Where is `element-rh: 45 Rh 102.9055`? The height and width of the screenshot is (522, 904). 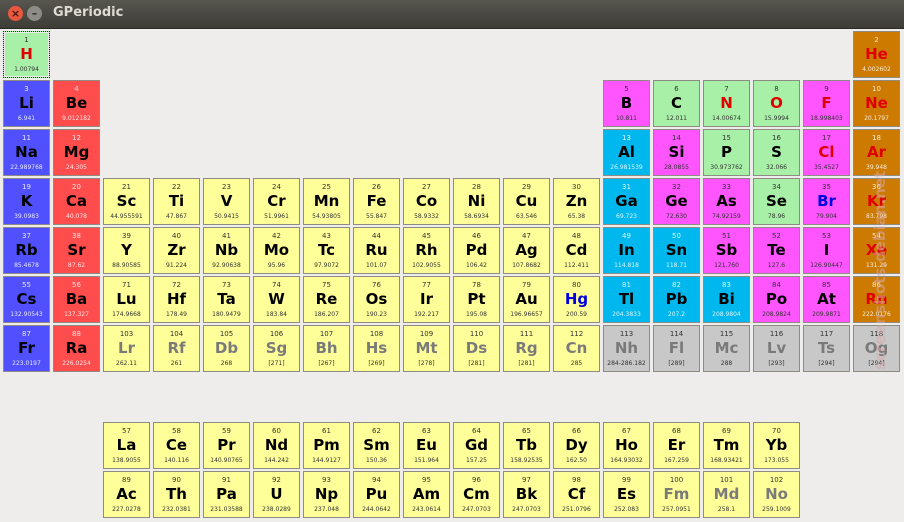 element-rh: 45 Rh 102.9055 is located at coordinates (426, 250).